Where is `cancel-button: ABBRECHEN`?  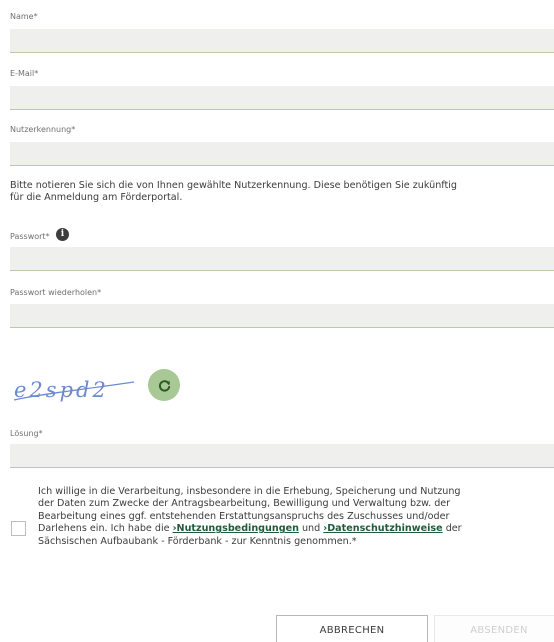 cancel-button: ABBRECHEN is located at coordinates (352, 628).